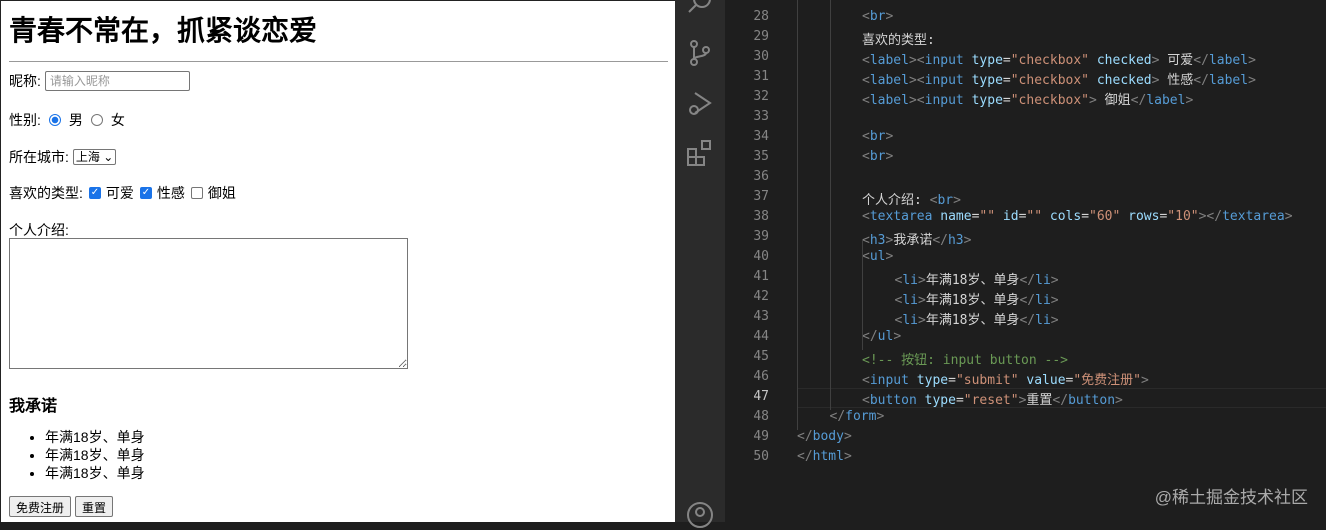 The height and width of the screenshot is (530, 1326). I want to click on code-token: "免费注册", so click(1107, 380).